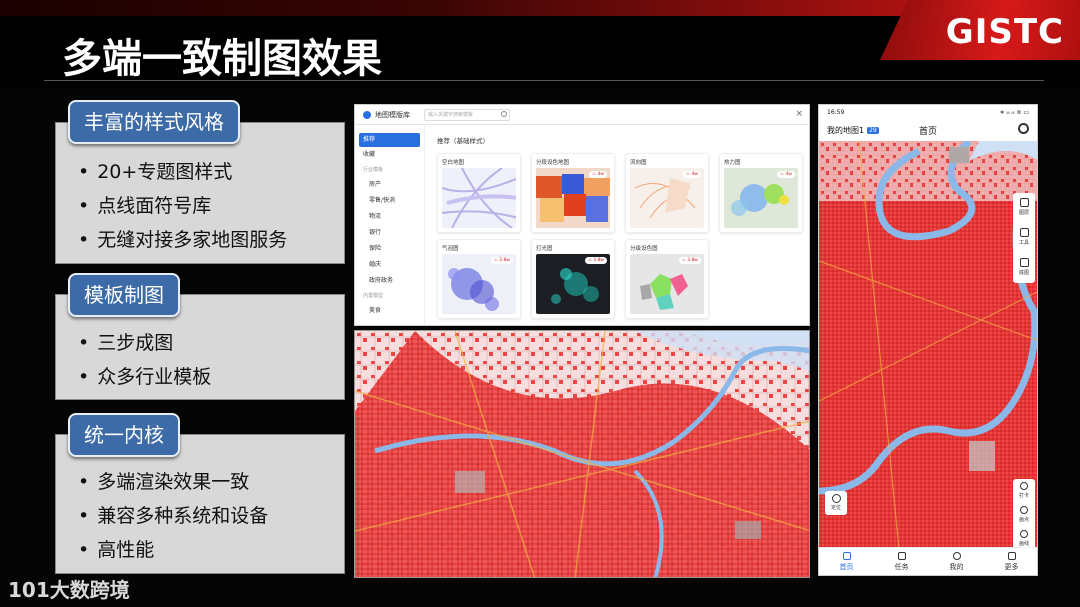 The height and width of the screenshot is (607, 1080). Describe the element at coordinates (582, 115) in the screenshot. I see `desktop-titlebar: 地图模版库 输入关键字搜索模板 ×` at that location.